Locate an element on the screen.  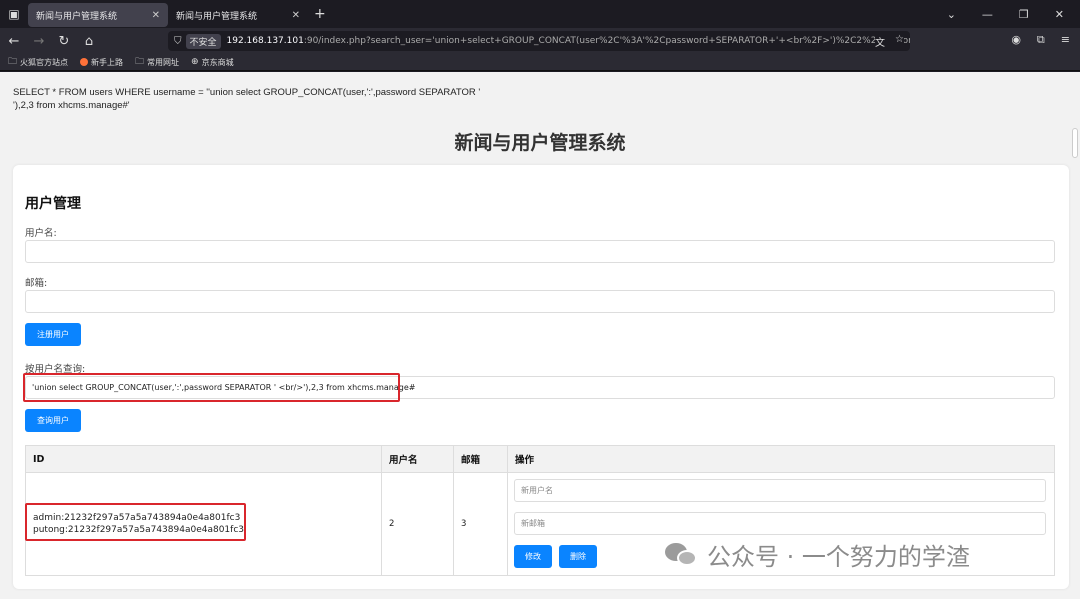
wechat-icon is located at coordinates (682, 555).